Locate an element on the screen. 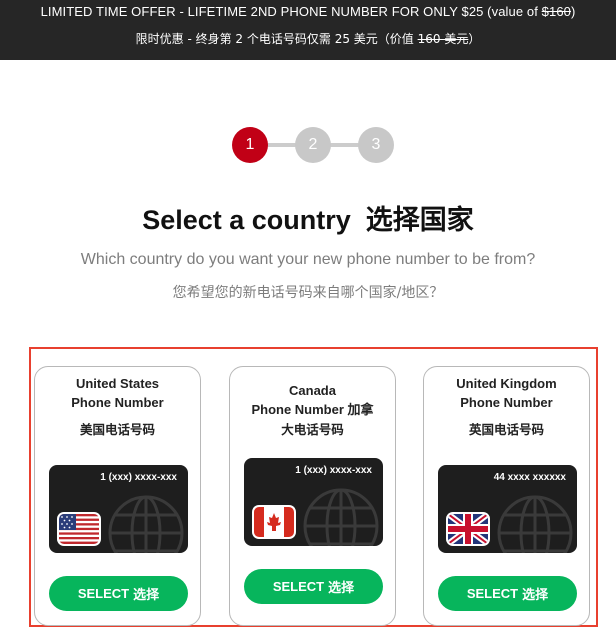 This screenshot has width=616, height=629. us-flag-icon is located at coordinates (79, 529).